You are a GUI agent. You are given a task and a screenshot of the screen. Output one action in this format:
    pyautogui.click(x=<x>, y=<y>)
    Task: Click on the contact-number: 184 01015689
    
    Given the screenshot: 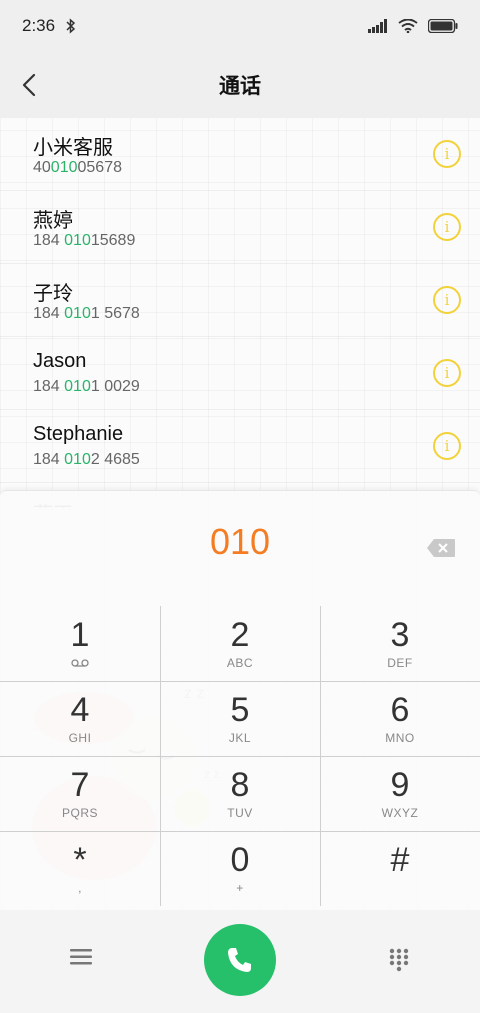 What is the action you would take?
    pyautogui.click(x=84, y=241)
    